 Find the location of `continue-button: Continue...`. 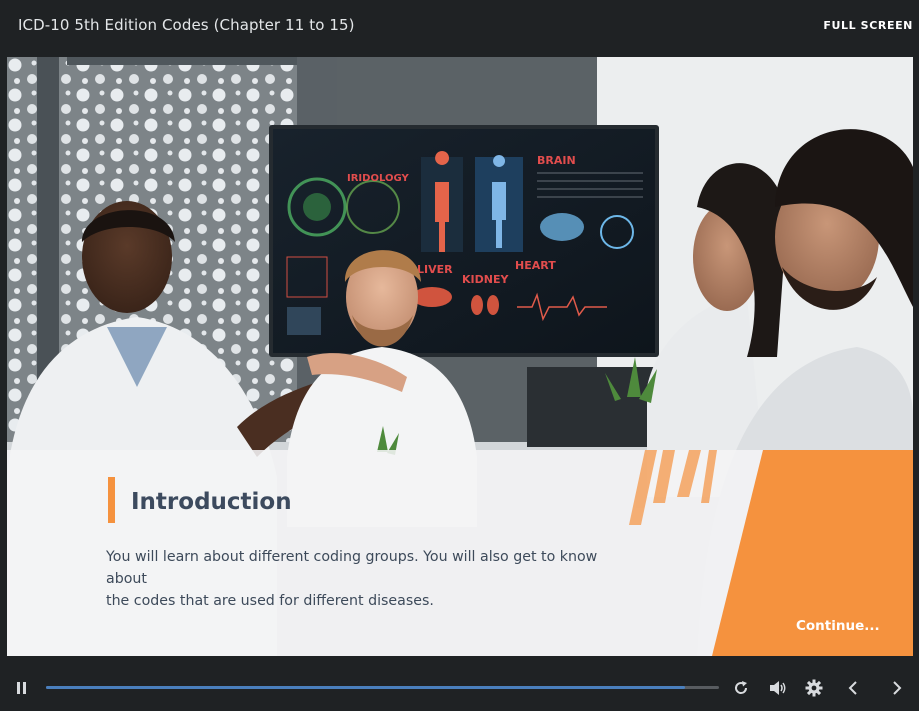

continue-button: Continue... is located at coordinates (838, 626).